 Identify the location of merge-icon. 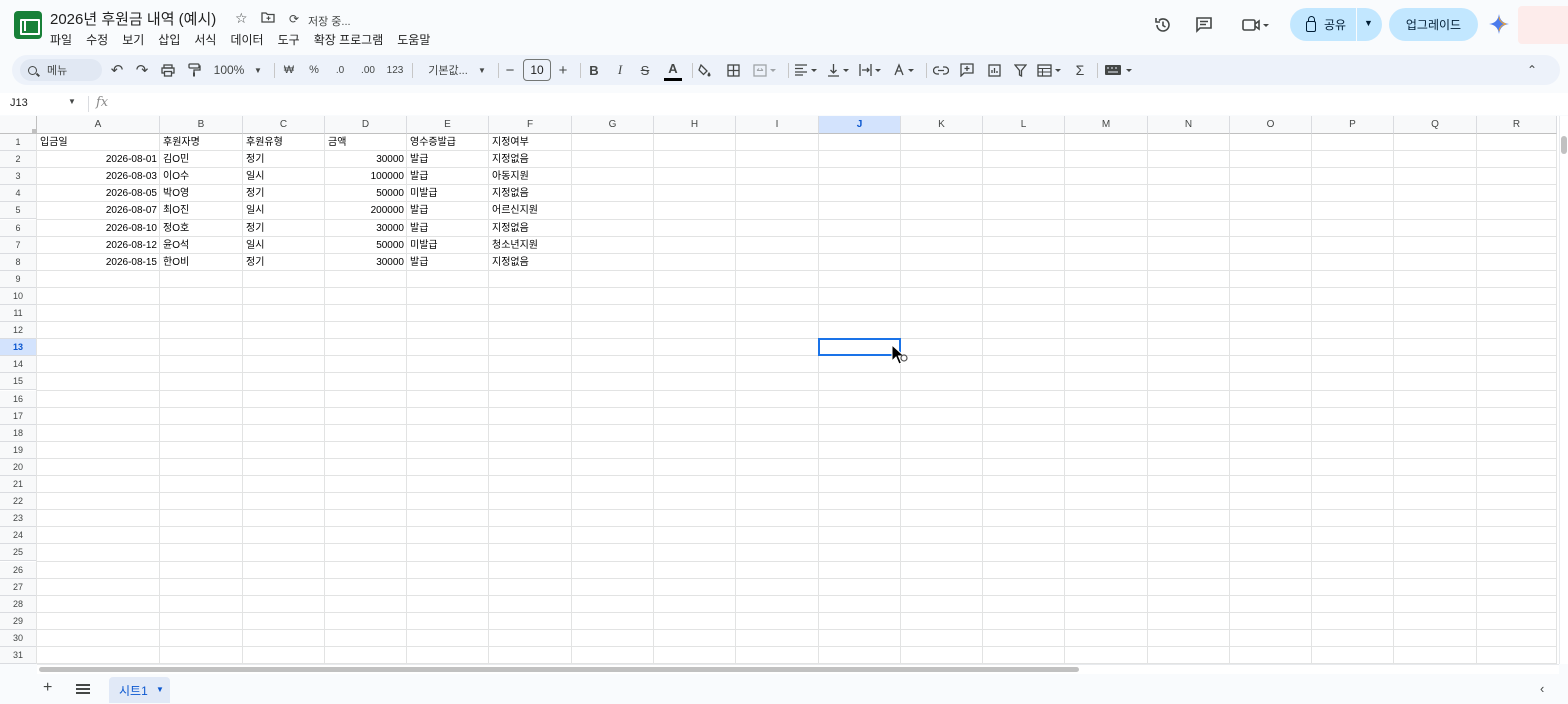
(765, 70).